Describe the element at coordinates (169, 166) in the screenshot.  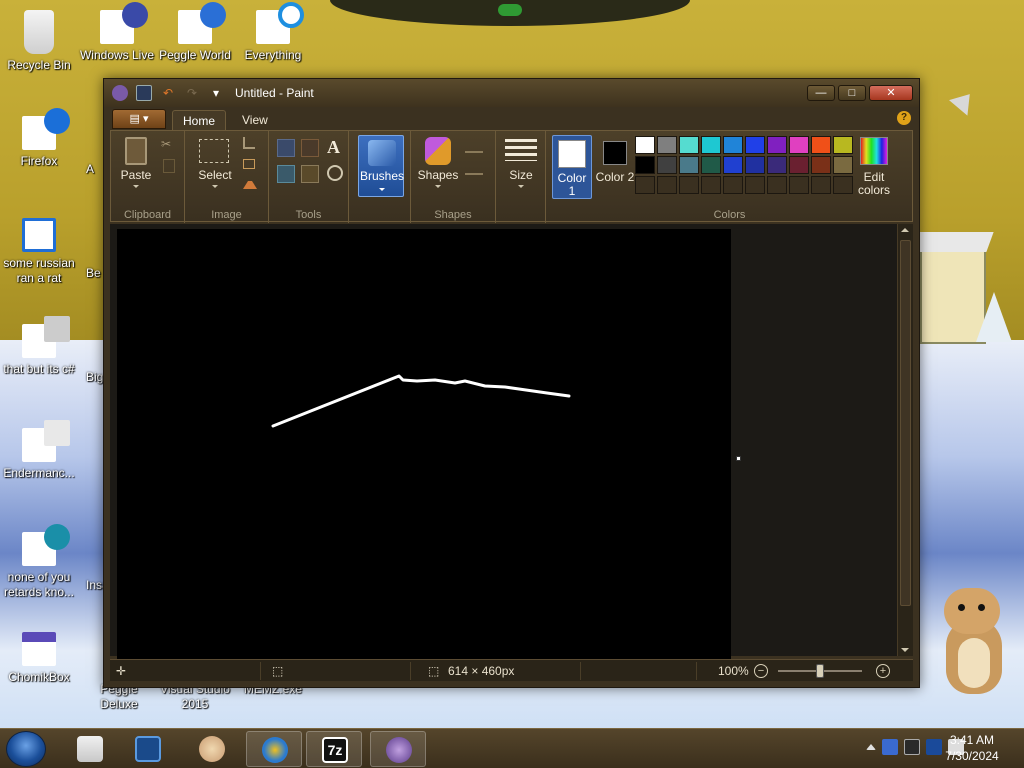
I see `copy-icon` at that location.